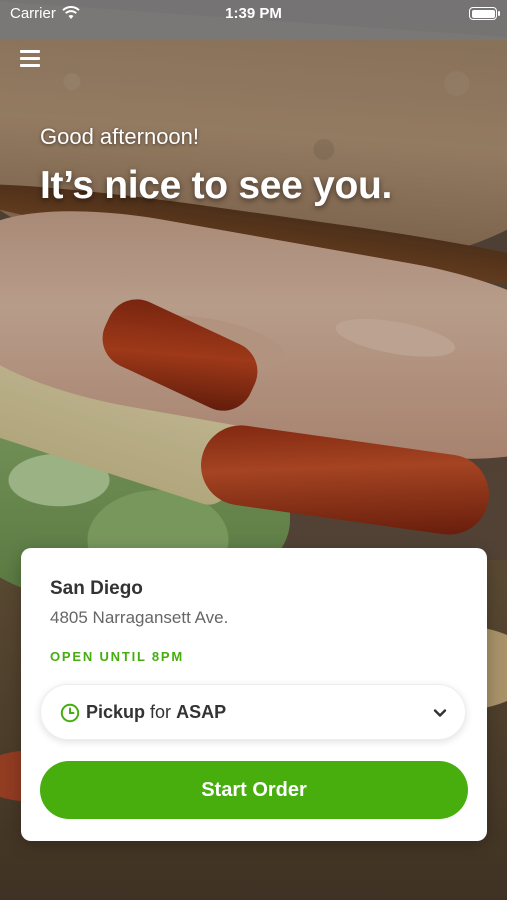 This screenshot has height=900, width=507. I want to click on order-mode-type: Pickup, so click(116, 712).